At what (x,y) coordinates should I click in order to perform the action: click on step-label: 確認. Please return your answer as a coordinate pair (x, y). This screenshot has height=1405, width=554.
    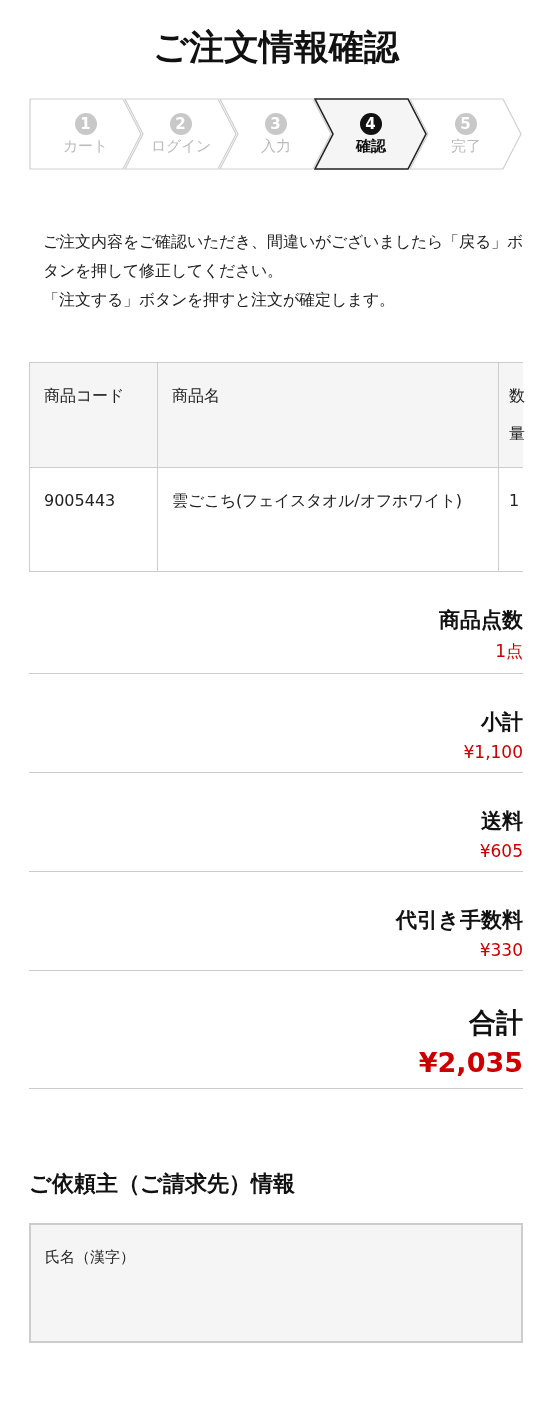
    Looking at the image, I should click on (370, 146).